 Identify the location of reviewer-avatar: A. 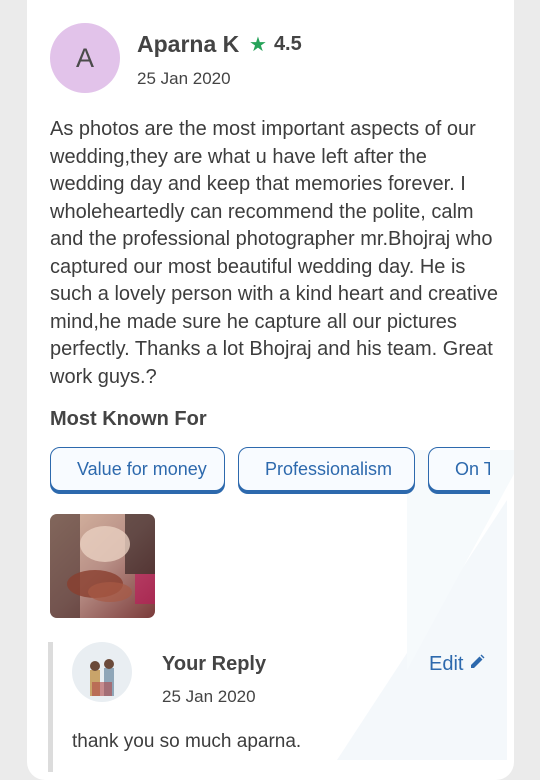
(85, 58).